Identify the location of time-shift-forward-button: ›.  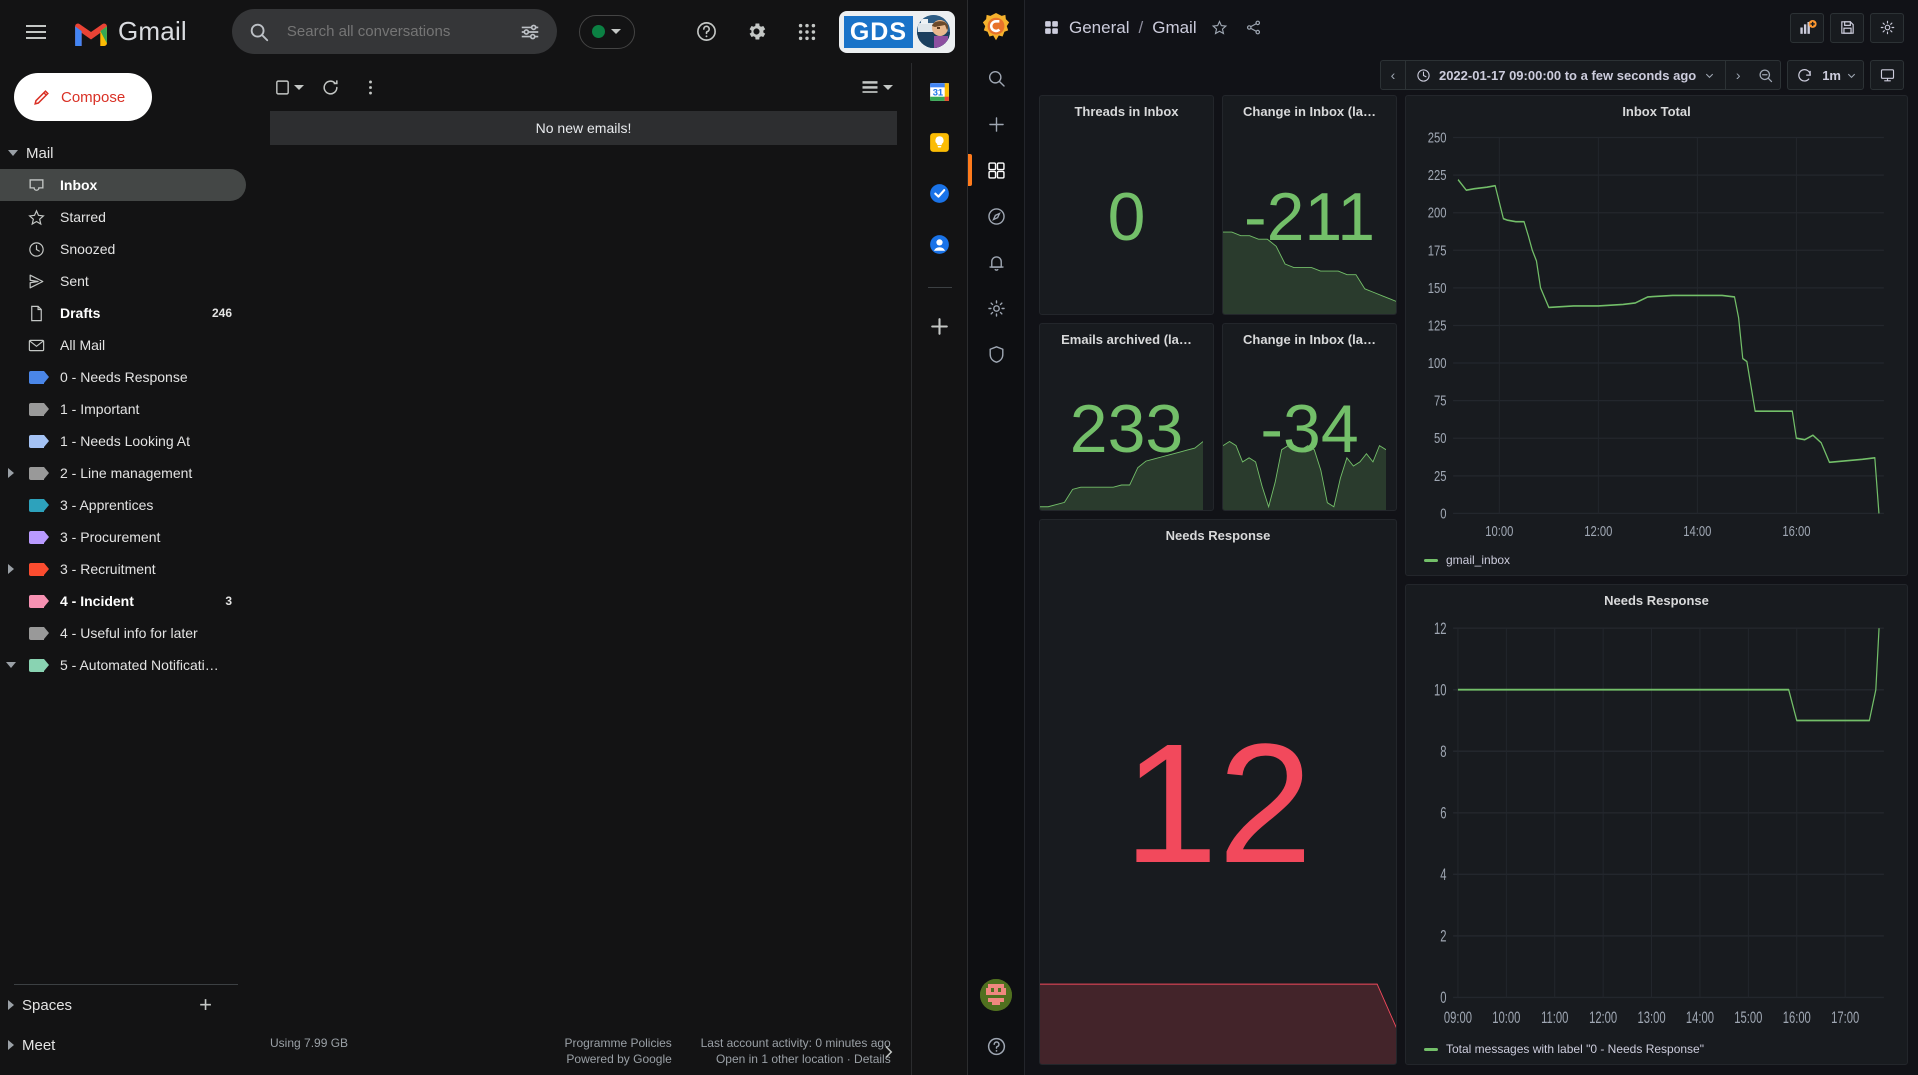
(1738, 75).